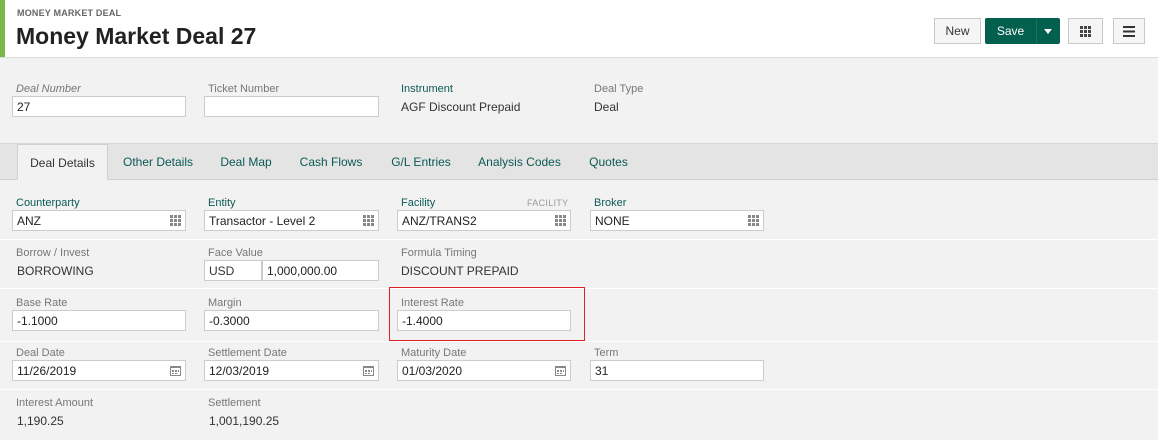 The width and height of the screenshot is (1158, 440). Describe the element at coordinates (484, 320) in the screenshot. I see `interest-rate-input: -1.4000` at that location.